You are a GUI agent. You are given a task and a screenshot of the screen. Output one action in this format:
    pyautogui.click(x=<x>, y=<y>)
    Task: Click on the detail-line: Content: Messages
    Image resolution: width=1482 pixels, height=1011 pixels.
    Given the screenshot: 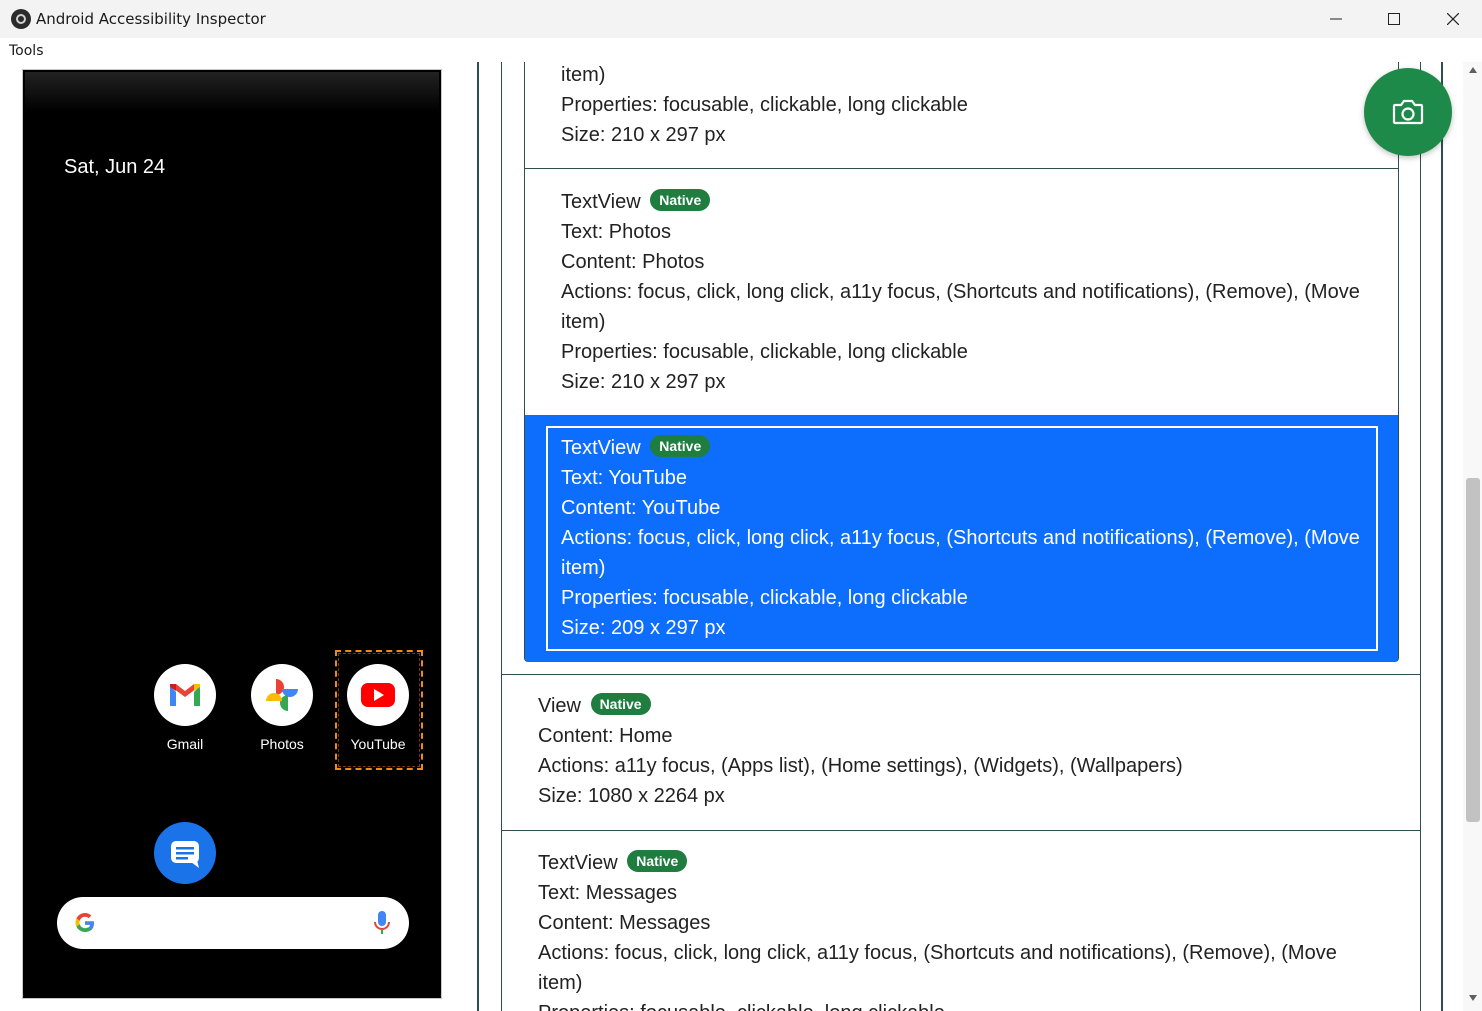 What is the action you would take?
    pyautogui.click(x=624, y=923)
    